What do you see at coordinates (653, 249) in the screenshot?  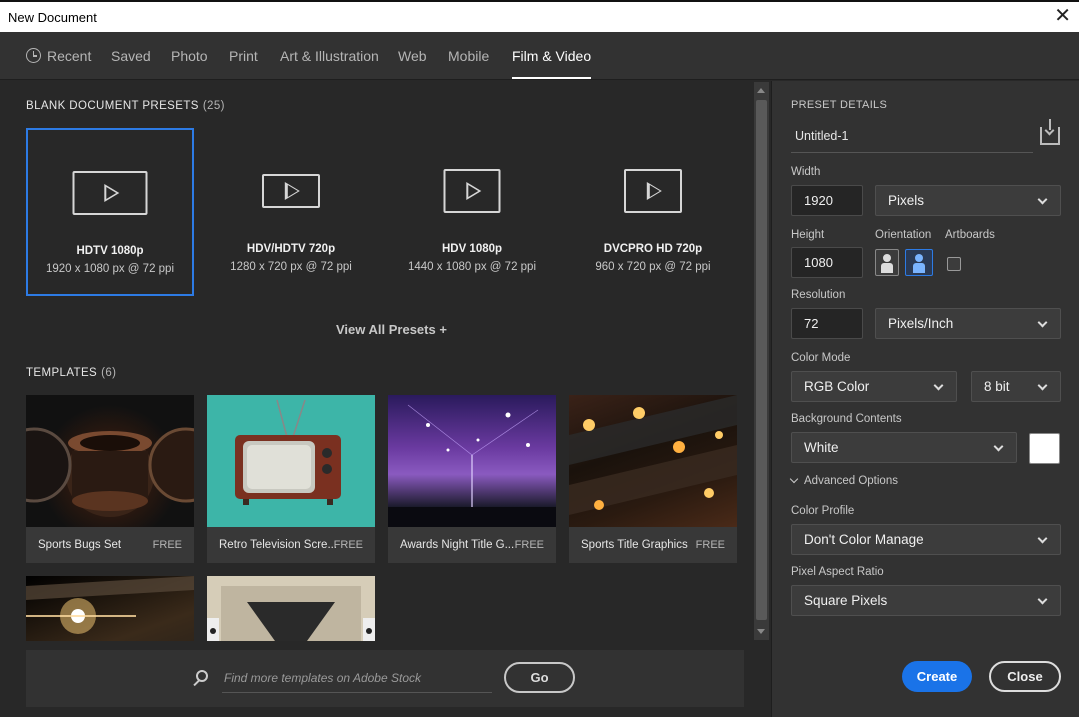 I see `preset-name: DVCPRO HD 720p` at bounding box center [653, 249].